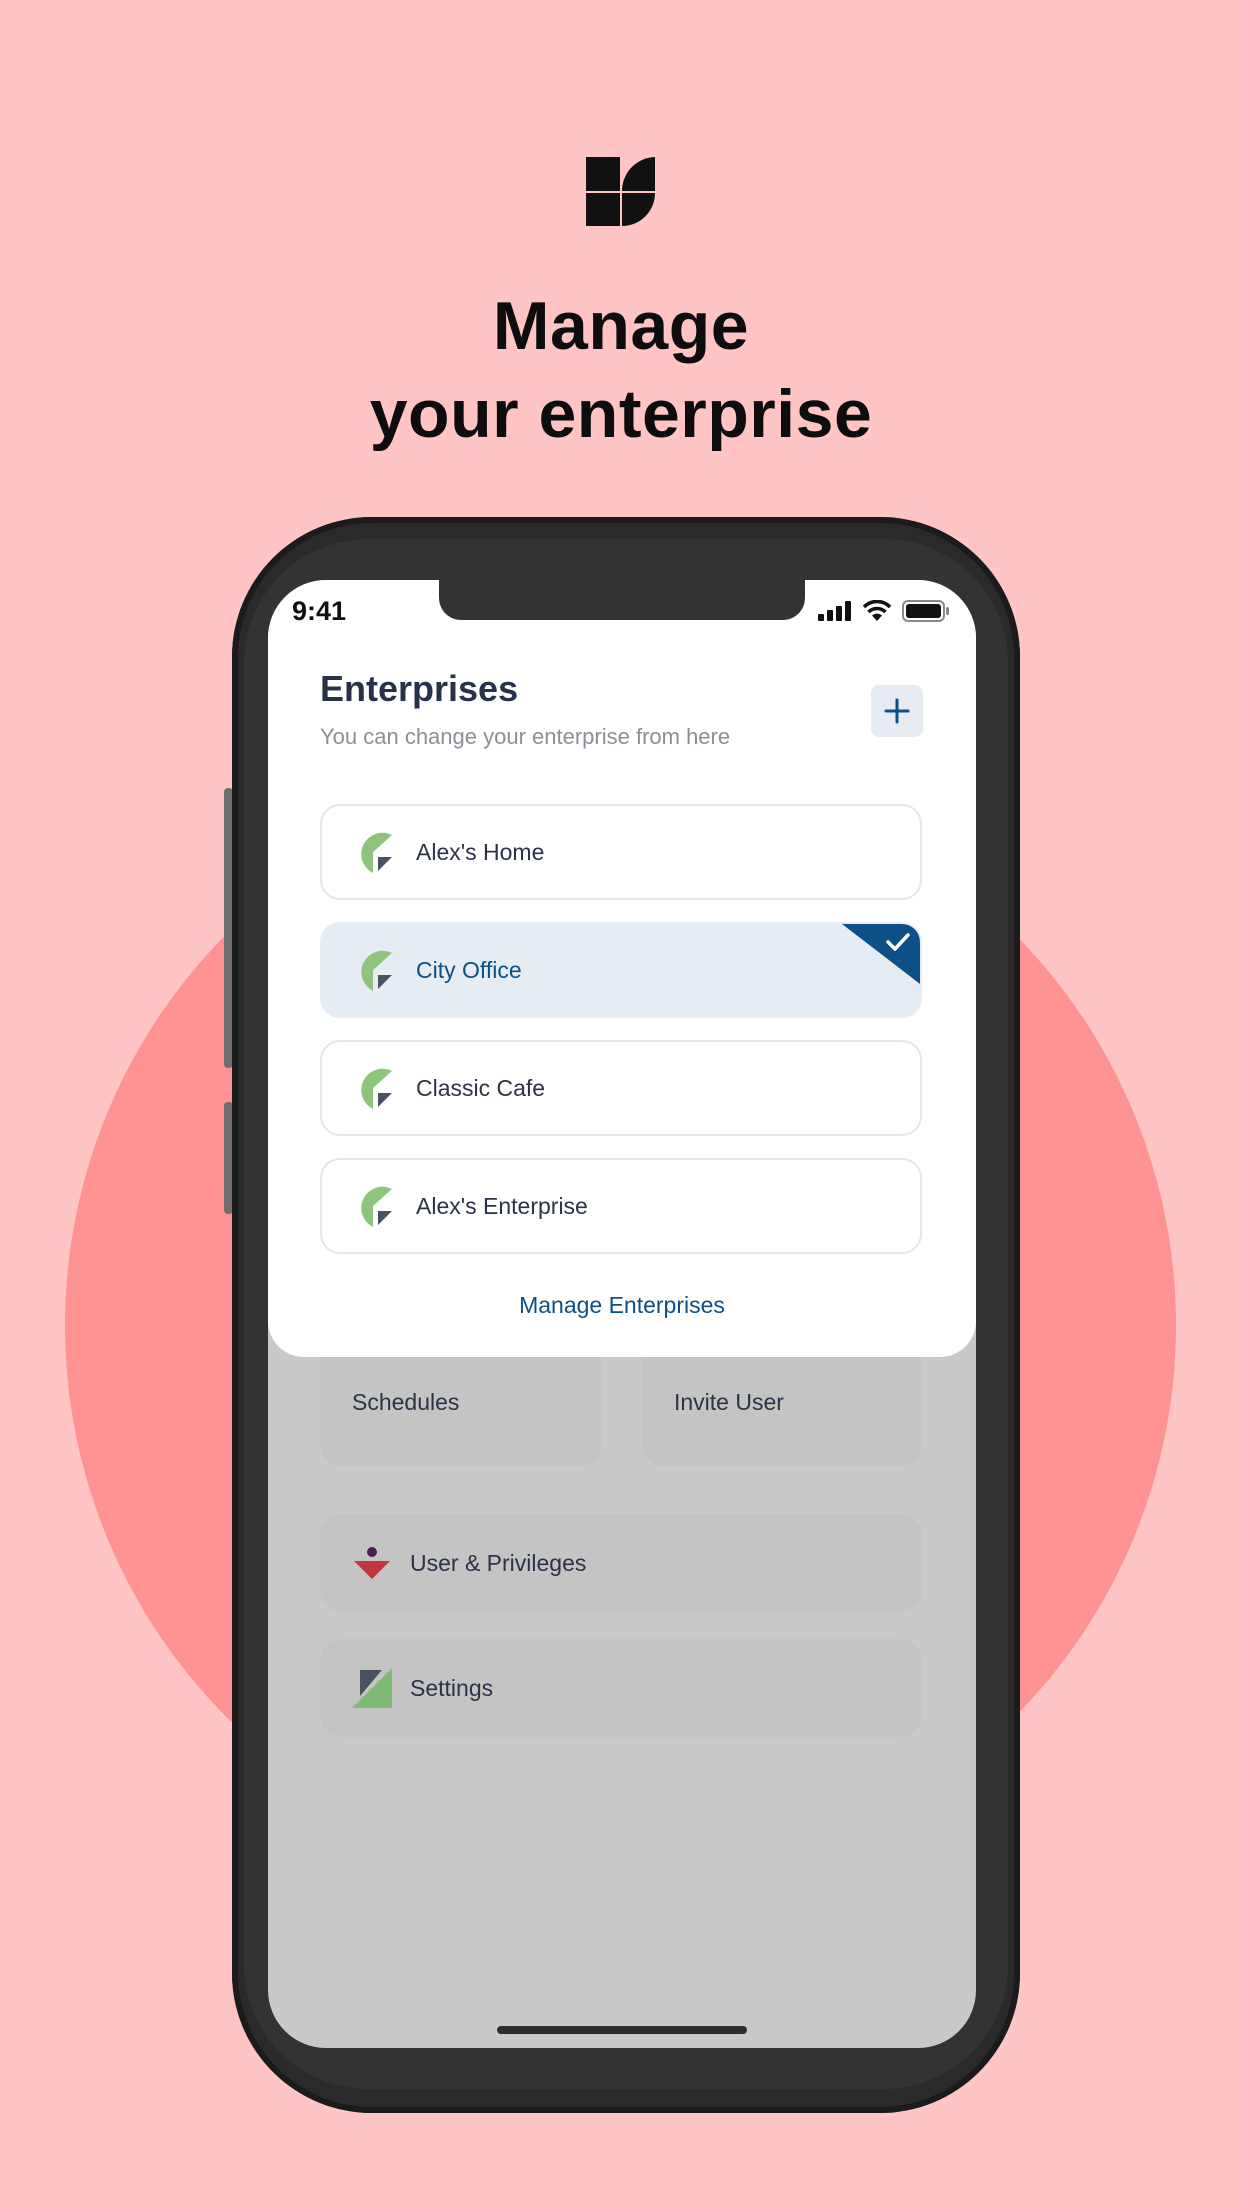  What do you see at coordinates (452, 1687) in the screenshot?
I see `settings-label: Settings` at bounding box center [452, 1687].